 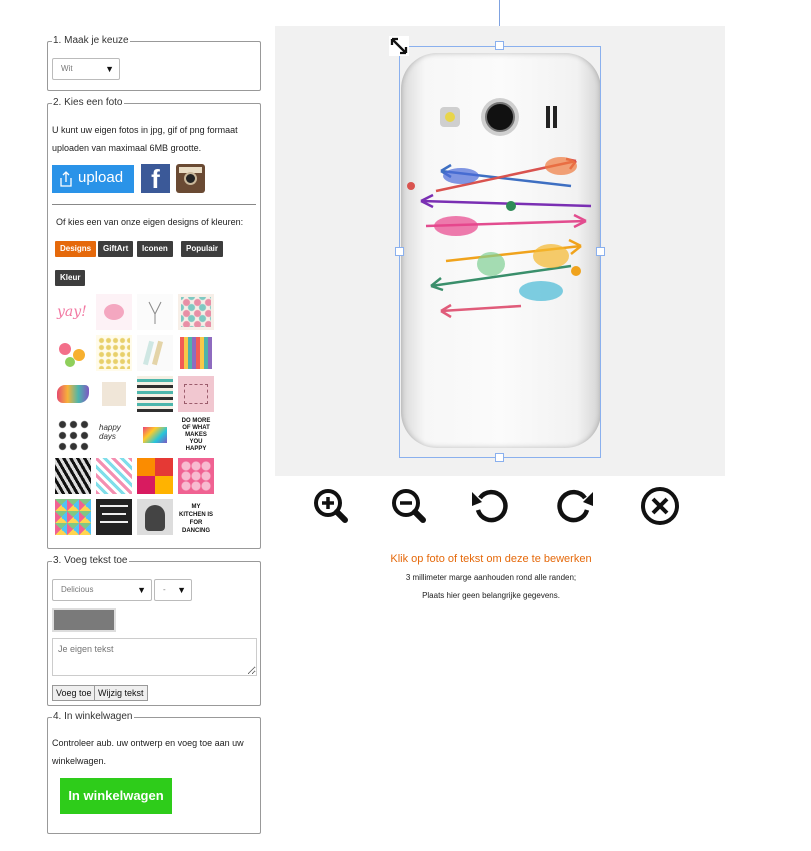 I want to click on photo-legend: 2. Kies een foto, so click(x=88, y=103).